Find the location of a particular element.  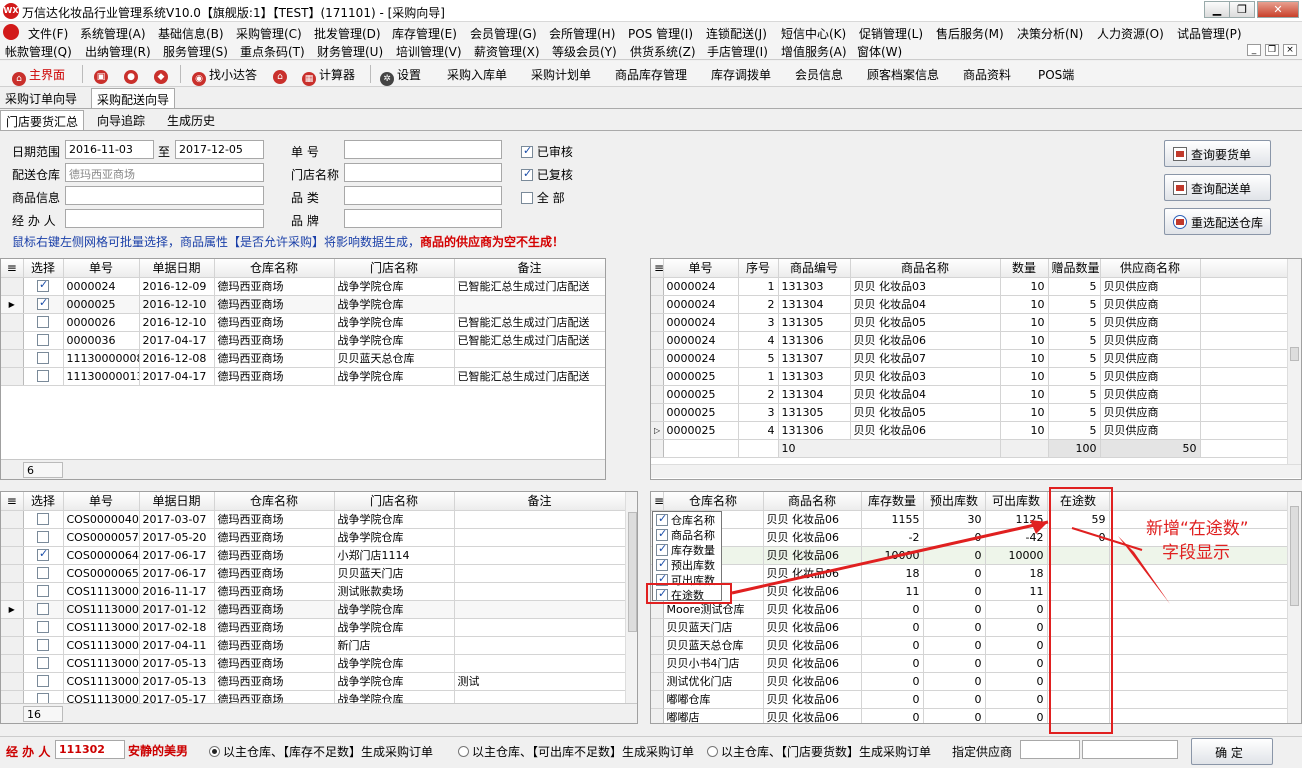

menu-item: 采购管理(C) is located at coordinates (269, 33).